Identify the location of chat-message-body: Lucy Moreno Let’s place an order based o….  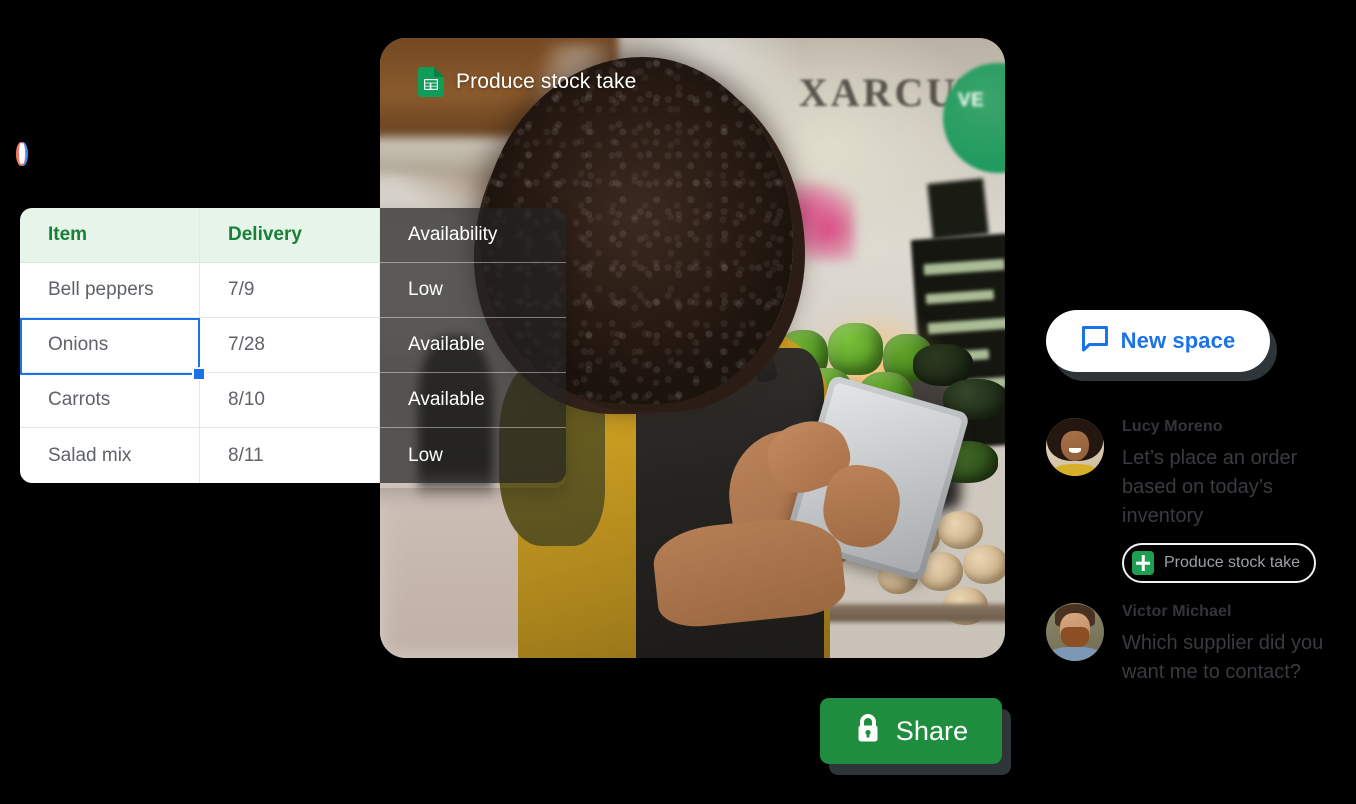
(1228, 500).